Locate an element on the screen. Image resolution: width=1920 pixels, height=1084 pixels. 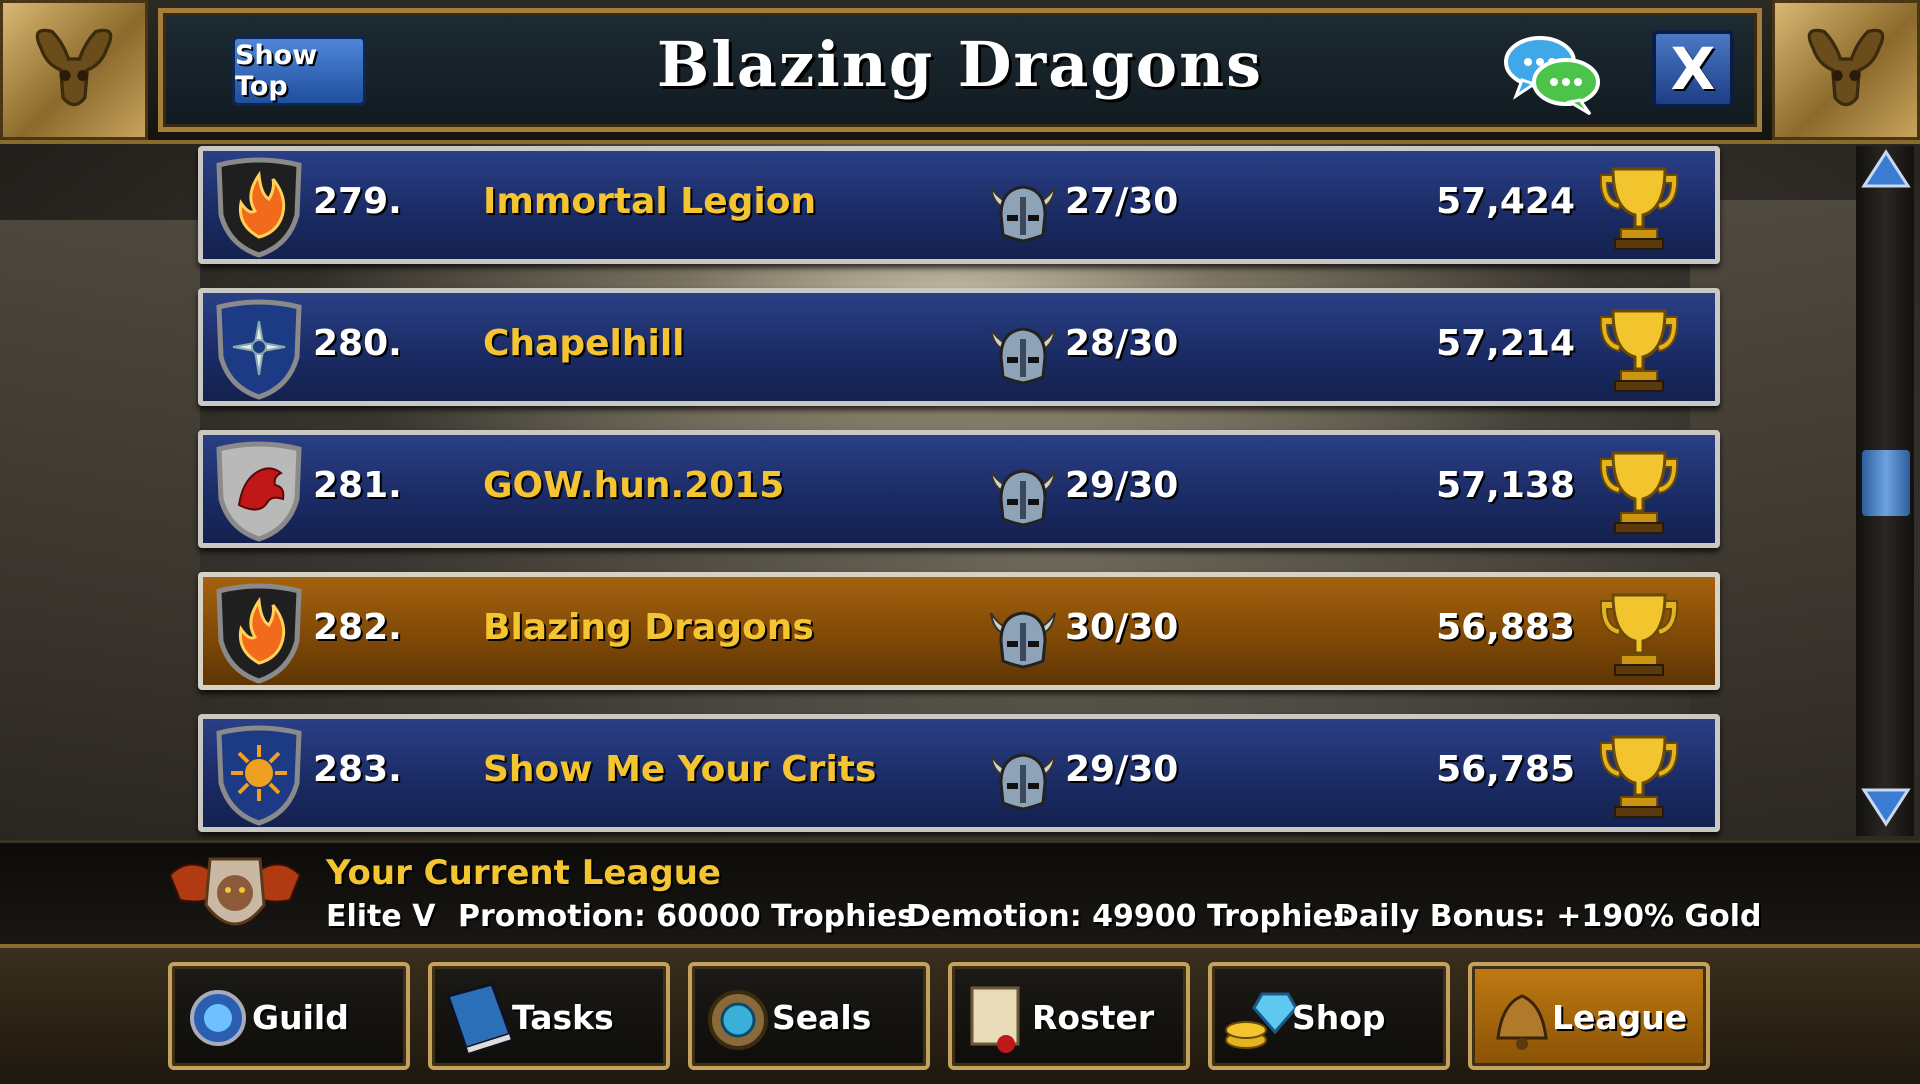
seal-amulet-icon is located at coordinates (738, 1020).